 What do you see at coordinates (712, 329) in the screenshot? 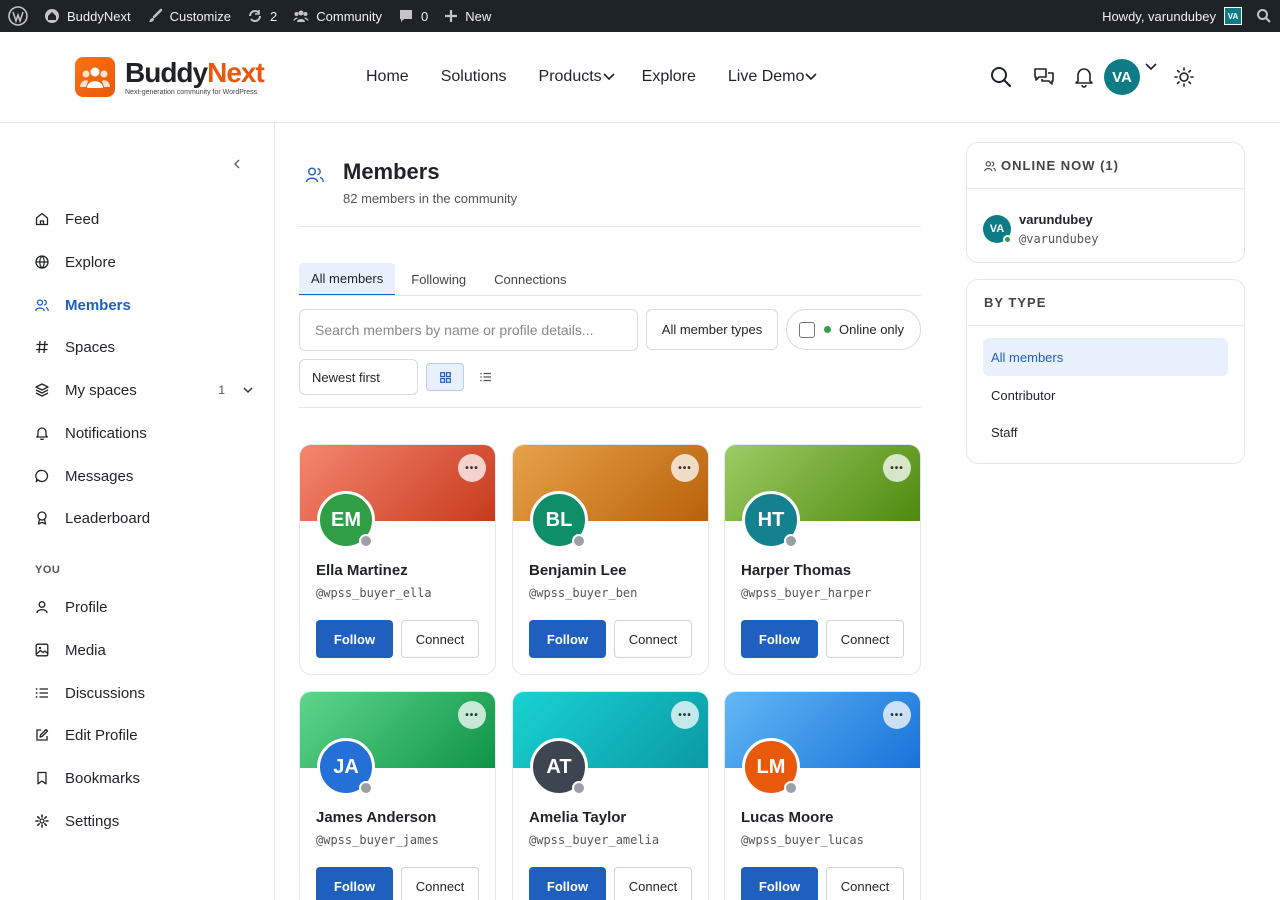
I see `member-type-select: All member types` at bounding box center [712, 329].